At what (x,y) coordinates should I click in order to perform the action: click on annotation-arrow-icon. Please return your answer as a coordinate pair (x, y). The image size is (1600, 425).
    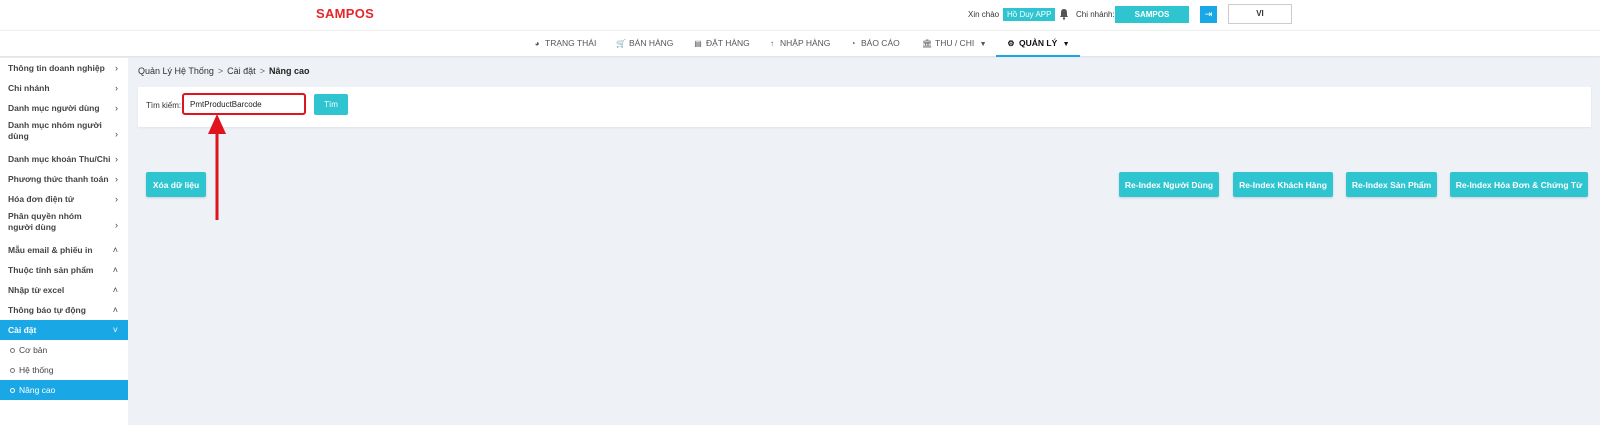
    Looking at the image, I should click on (217, 167).